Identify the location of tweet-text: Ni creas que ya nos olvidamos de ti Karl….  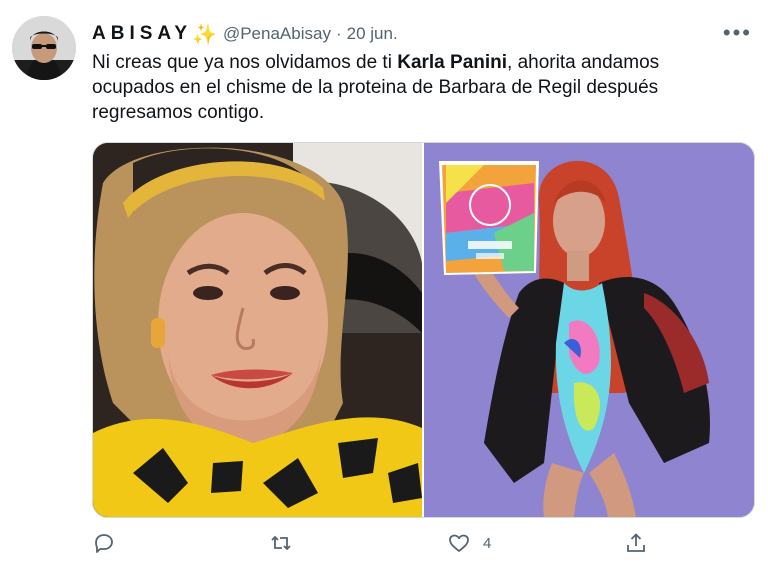
(412, 87).